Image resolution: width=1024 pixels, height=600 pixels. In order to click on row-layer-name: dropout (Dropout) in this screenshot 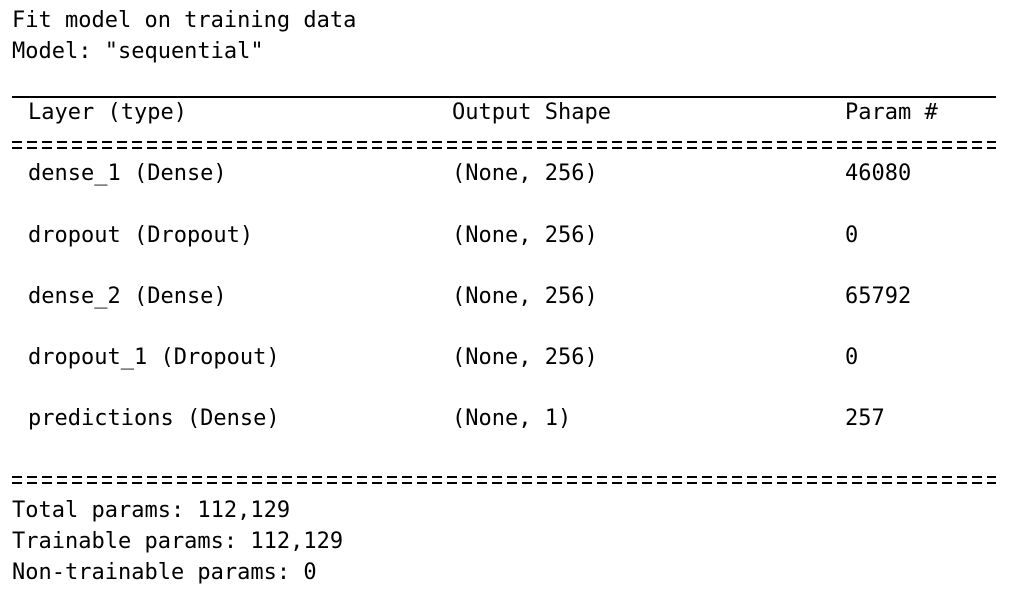, I will do `click(141, 235)`.